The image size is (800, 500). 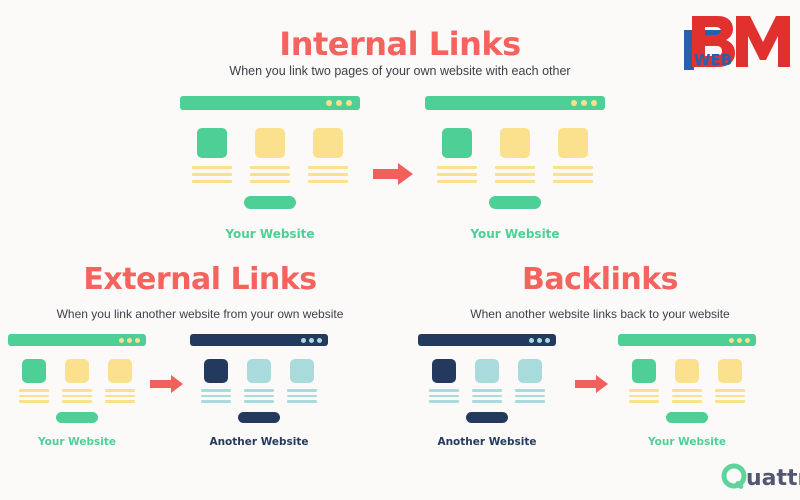 I want to click on browser-mock-external-target: Another Website, so click(x=259, y=391).